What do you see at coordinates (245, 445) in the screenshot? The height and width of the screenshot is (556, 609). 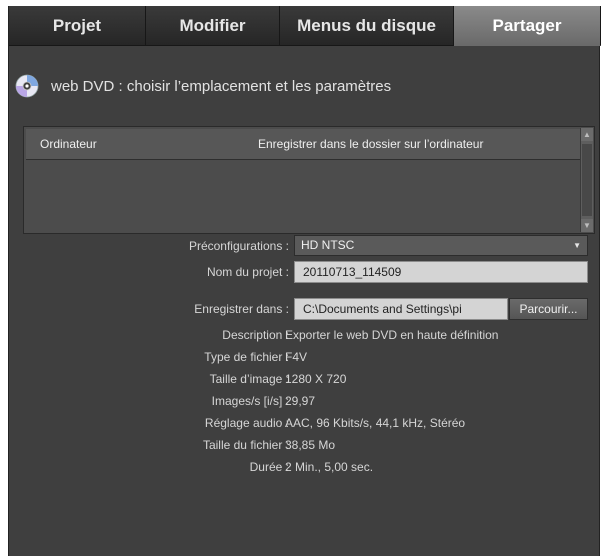 I see `file-size-label: Taille du fichier :` at bounding box center [245, 445].